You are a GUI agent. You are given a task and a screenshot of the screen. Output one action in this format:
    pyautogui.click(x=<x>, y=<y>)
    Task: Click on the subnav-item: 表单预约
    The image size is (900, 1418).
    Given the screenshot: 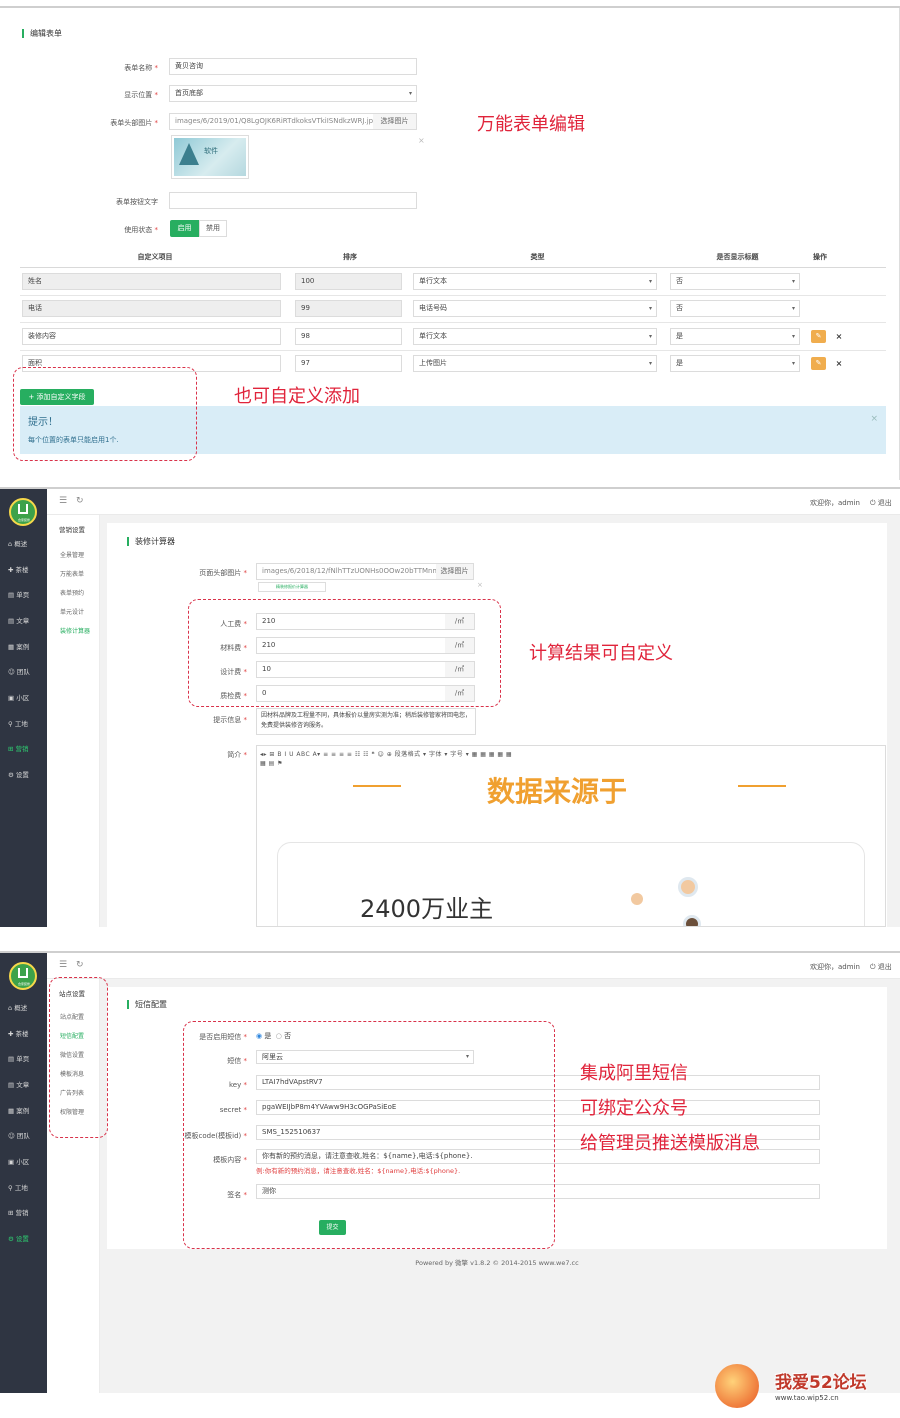 What is the action you would take?
    pyautogui.click(x=73, y=592)
    